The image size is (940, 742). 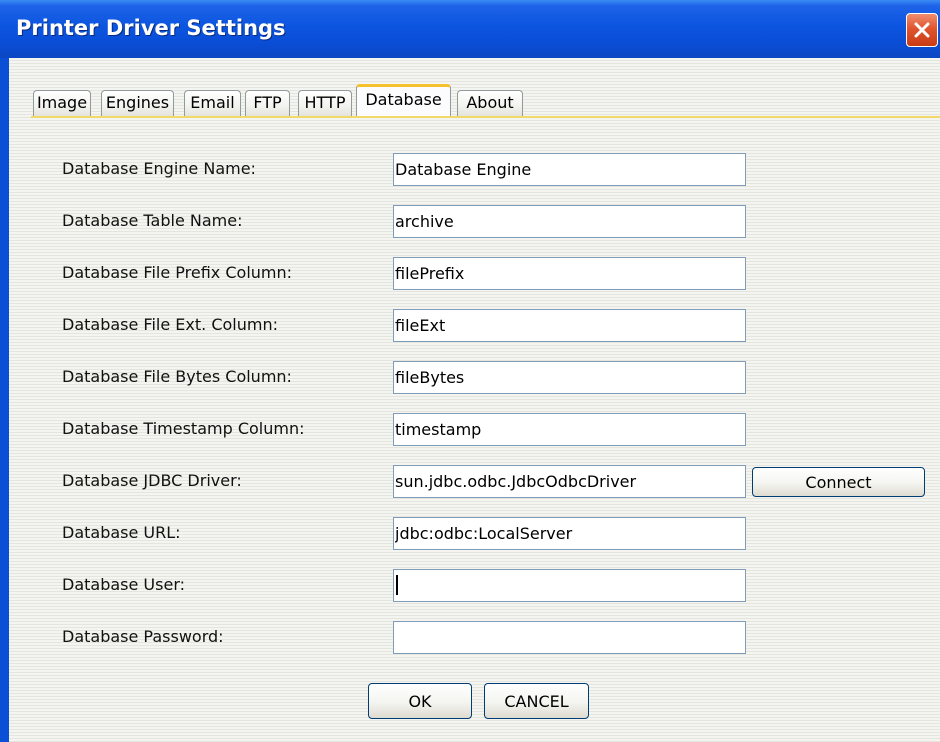 I want to click on tab-image: Image, so click(x=62, y=103).